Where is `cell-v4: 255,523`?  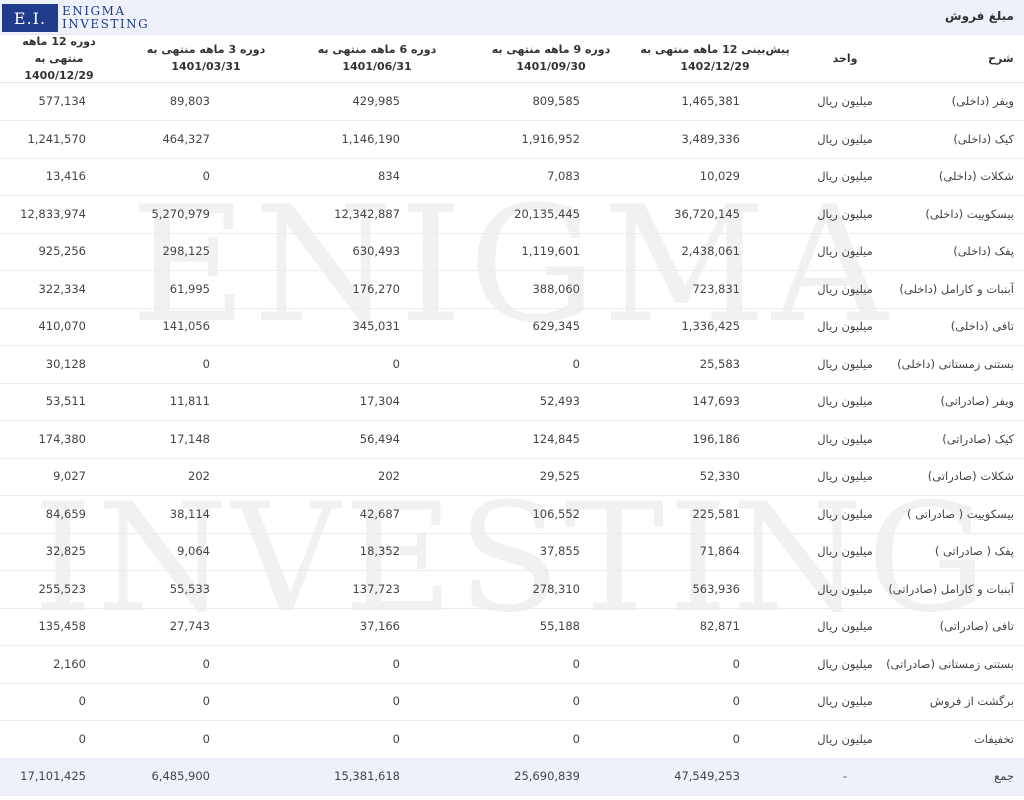
cell-v4: 255,523 is located at coordinates (62, 588).